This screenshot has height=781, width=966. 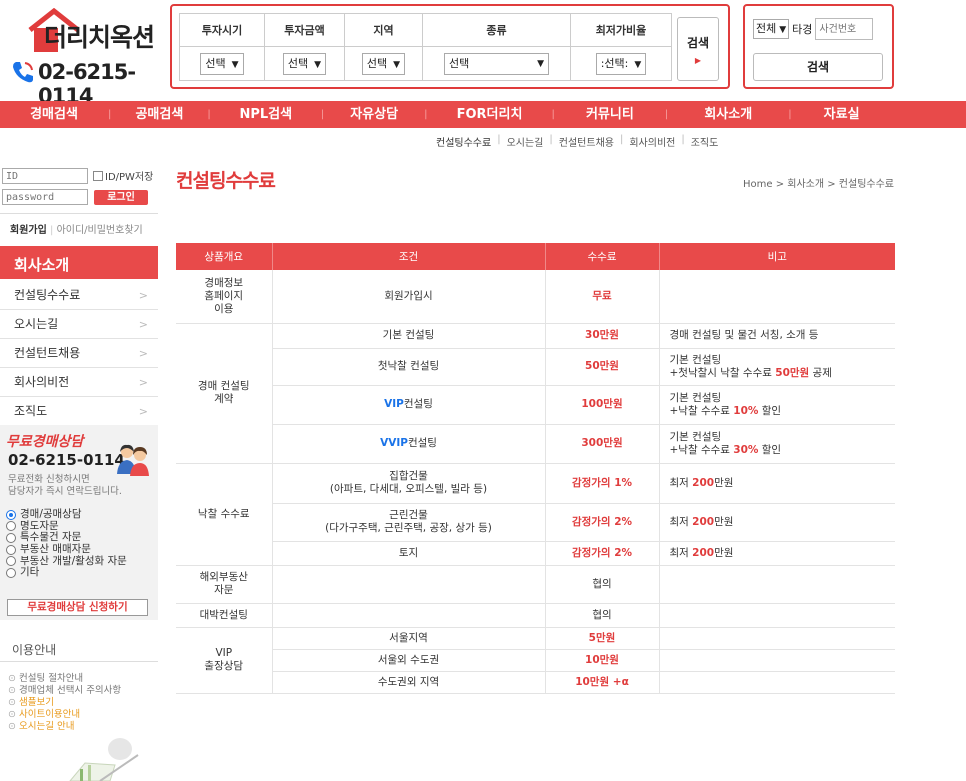 I want to click on guide-item-site-guide: ⊙ 사이트이용안내, so click(x=64, y=715).